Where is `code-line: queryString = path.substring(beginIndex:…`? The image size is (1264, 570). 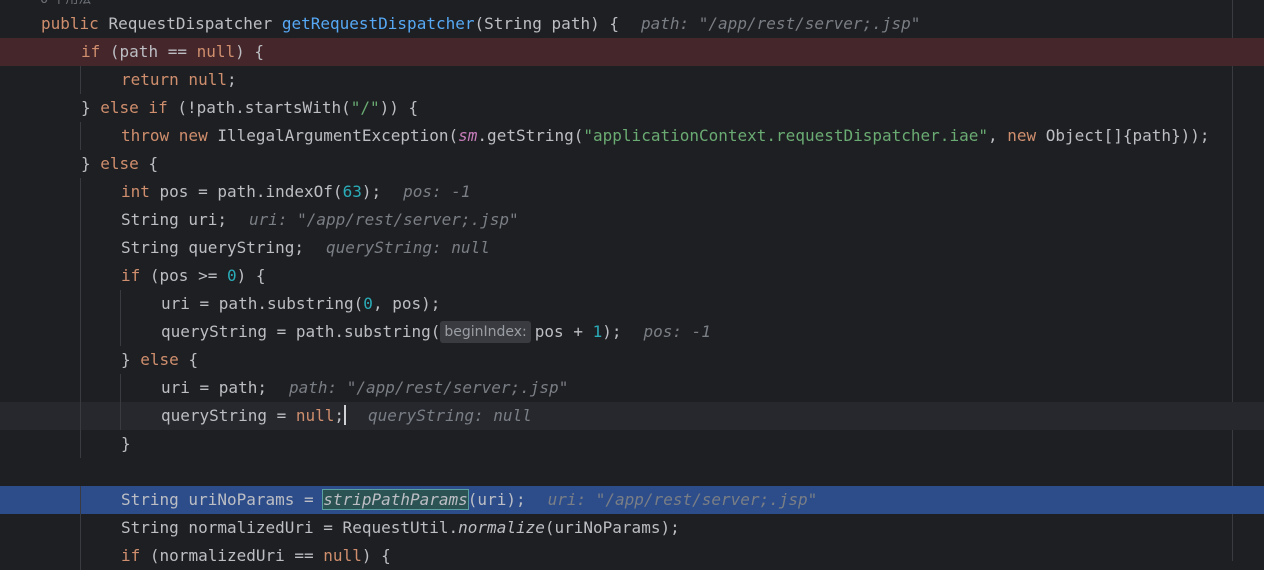 code-line: queryString = path.substring(beginIndex:… is located at coordinates (632, 332).